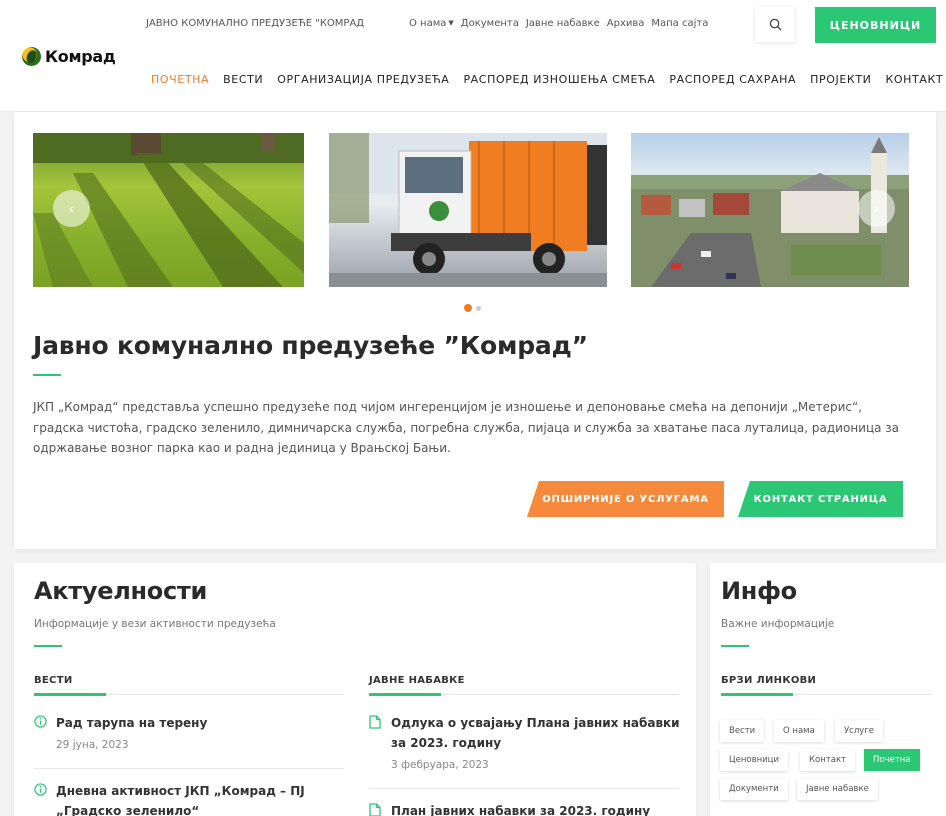 The image size is (946, 816). I want to click on info-underline, so click(735, 646).